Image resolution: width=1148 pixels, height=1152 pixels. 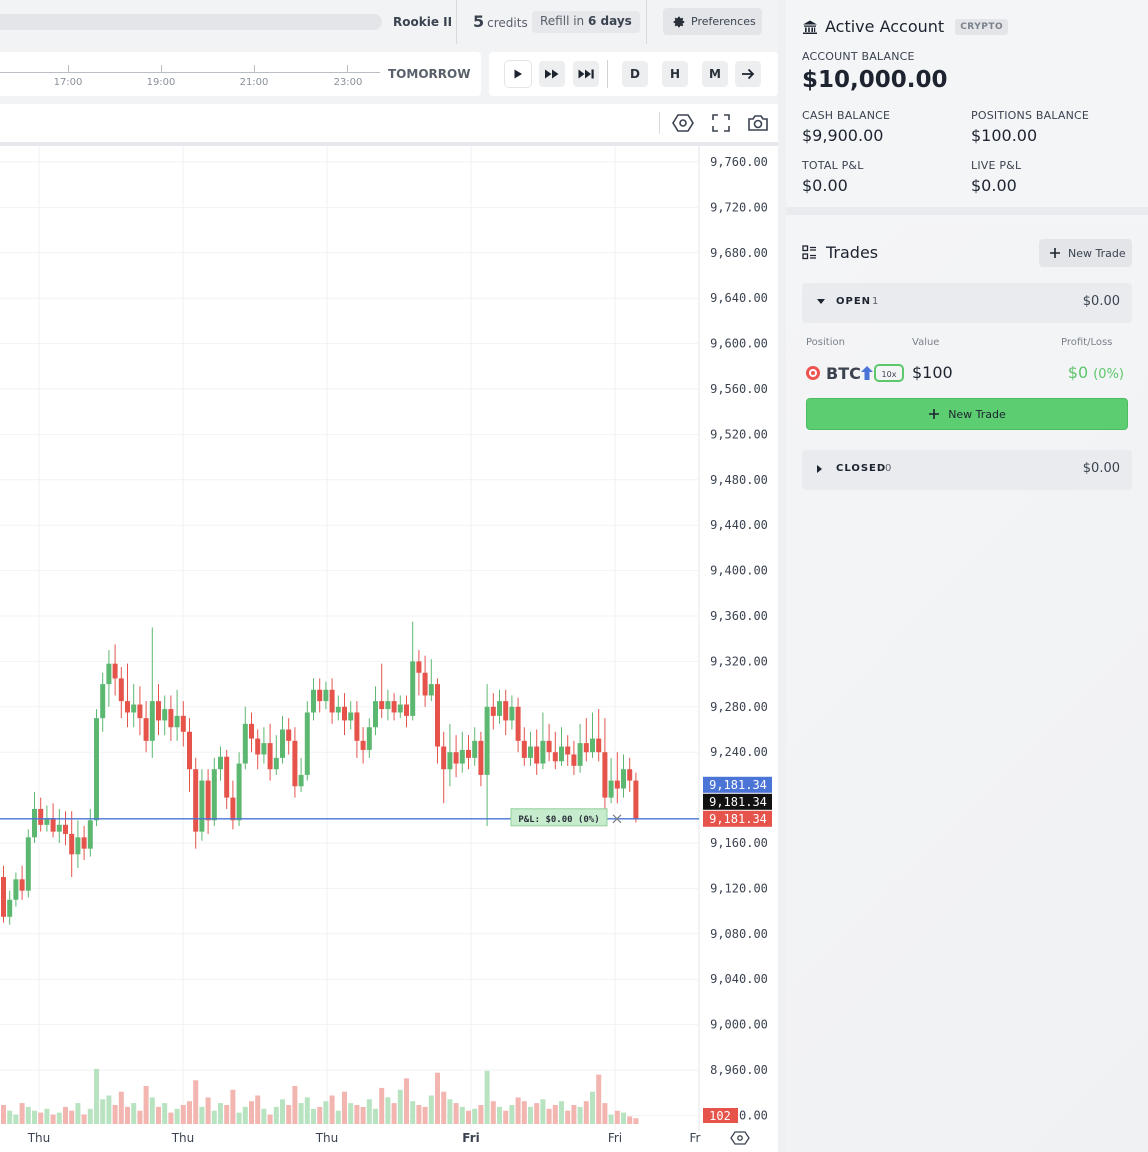 I want to click on timeline-time-label: 17:00, so click(x=68, y=82).